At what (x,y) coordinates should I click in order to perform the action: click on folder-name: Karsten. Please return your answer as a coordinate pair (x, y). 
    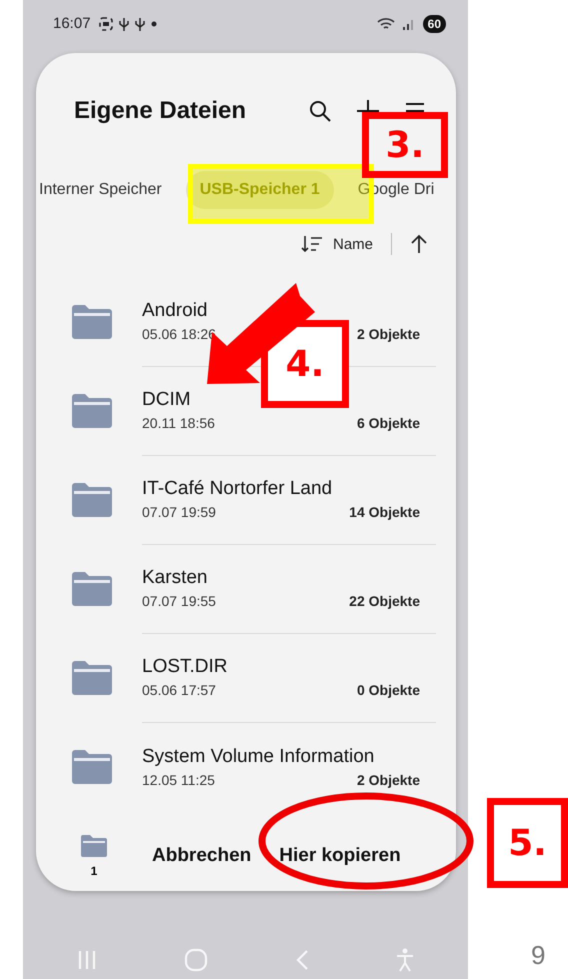
    Looking at the image, I should click on (175, 578).